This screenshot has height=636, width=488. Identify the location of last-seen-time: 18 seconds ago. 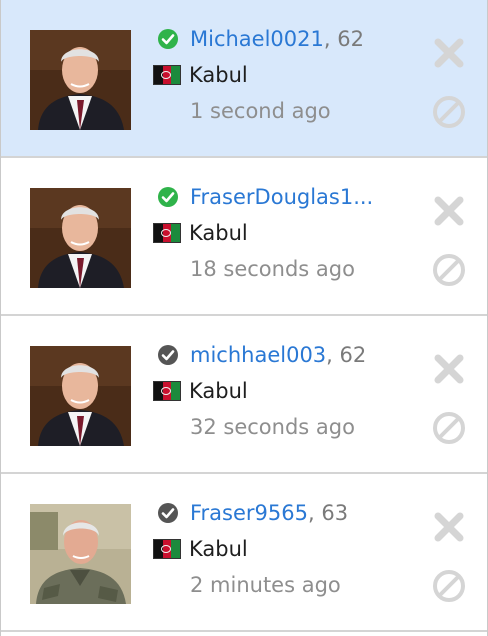
(272, 269).